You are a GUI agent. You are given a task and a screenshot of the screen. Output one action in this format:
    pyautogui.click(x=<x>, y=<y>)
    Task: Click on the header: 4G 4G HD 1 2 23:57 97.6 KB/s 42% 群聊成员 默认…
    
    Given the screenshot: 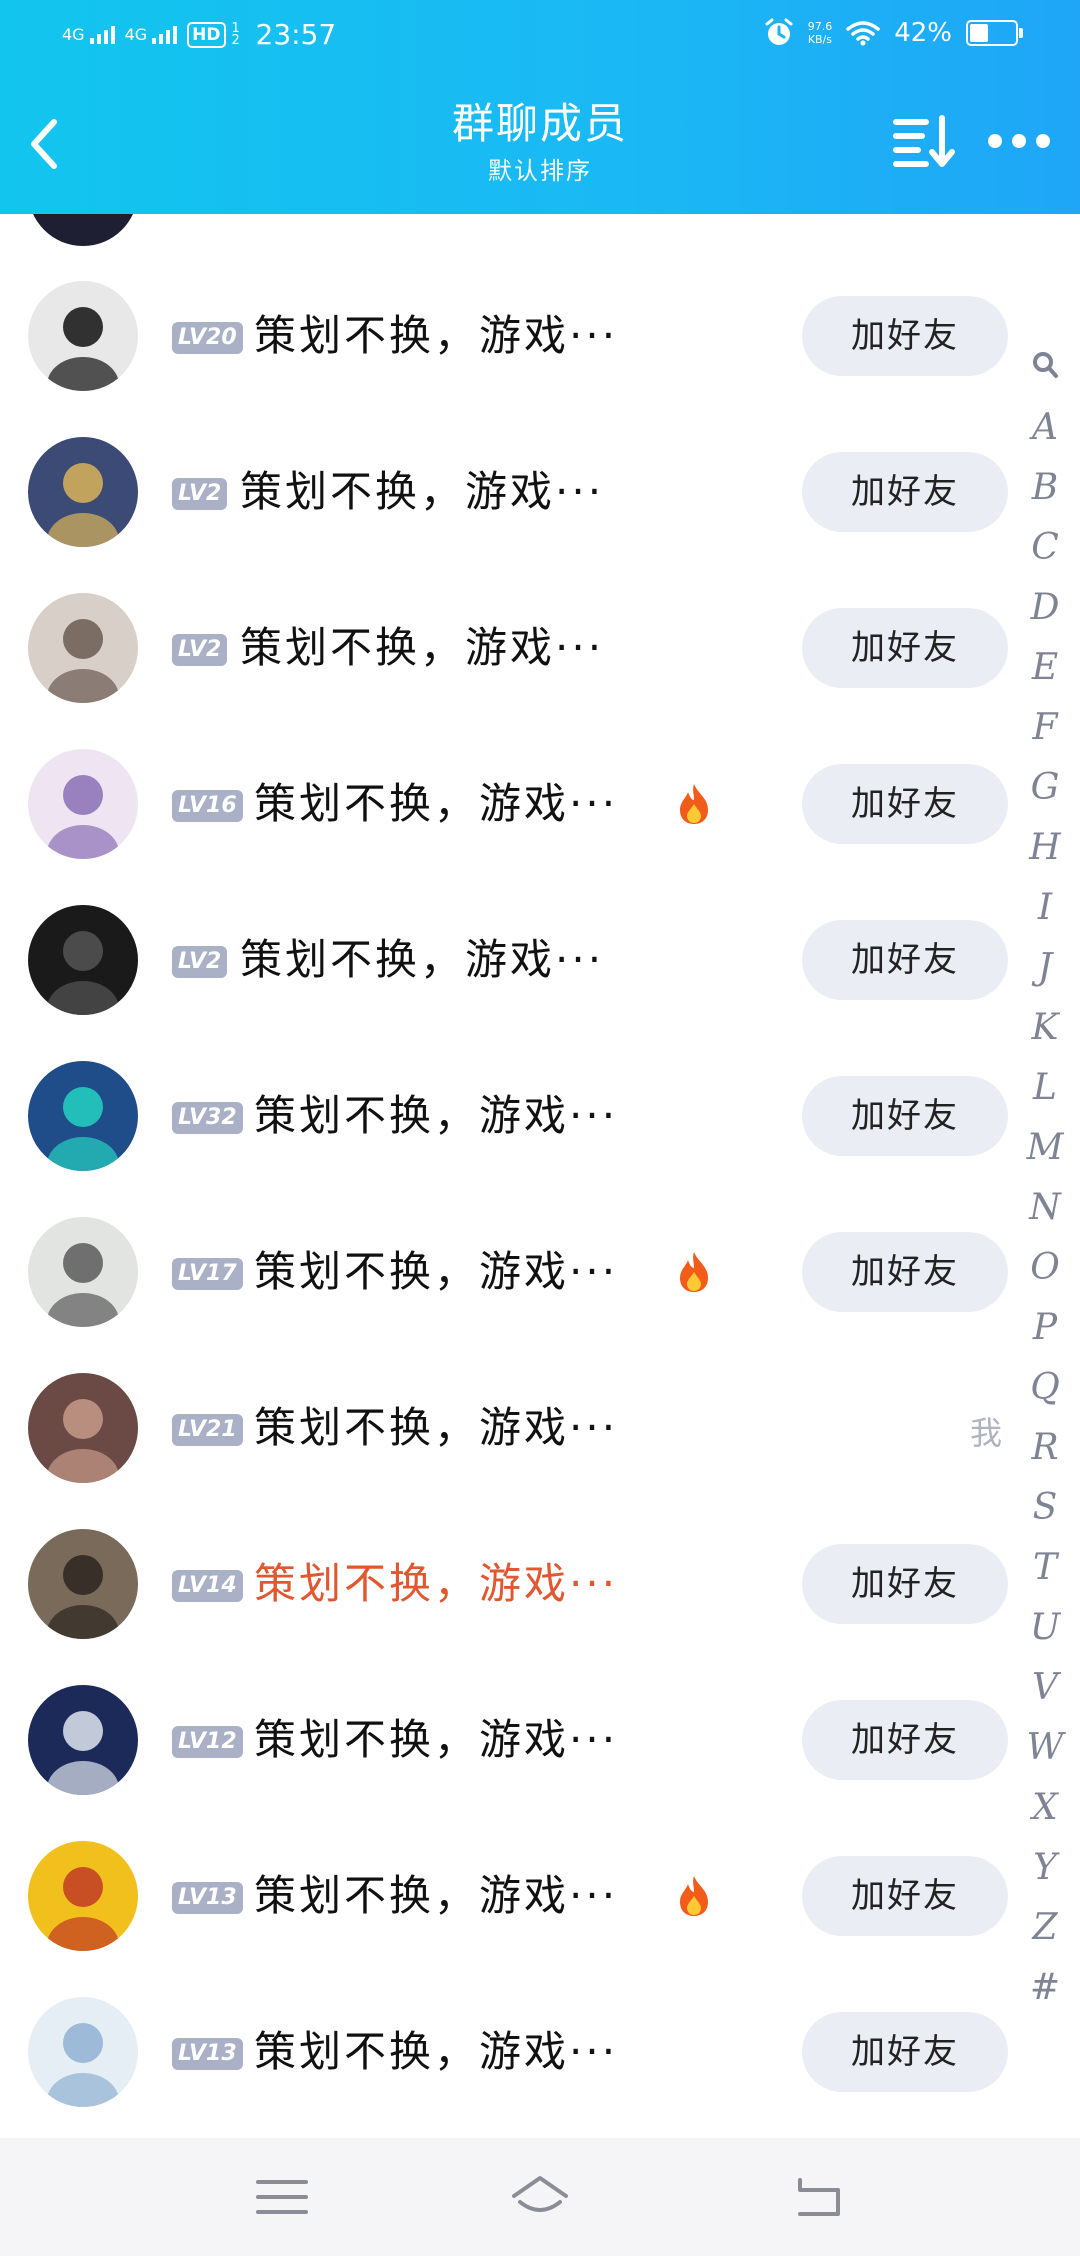 What is the action you would take?
    pyautogui.click(x=540, y=107)
    